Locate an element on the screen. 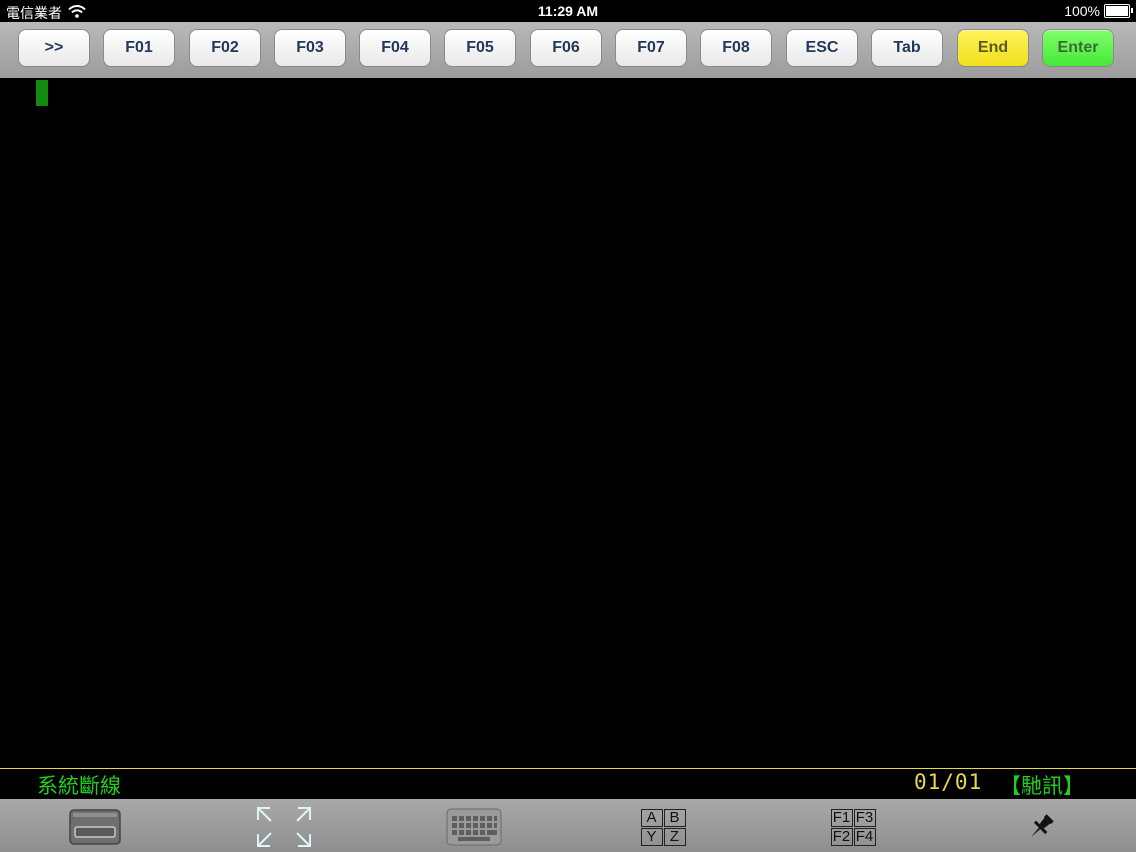 The height and width of the screenshot is (852, 1136). abyz-cell: Z is located at coordinates (674, 836).